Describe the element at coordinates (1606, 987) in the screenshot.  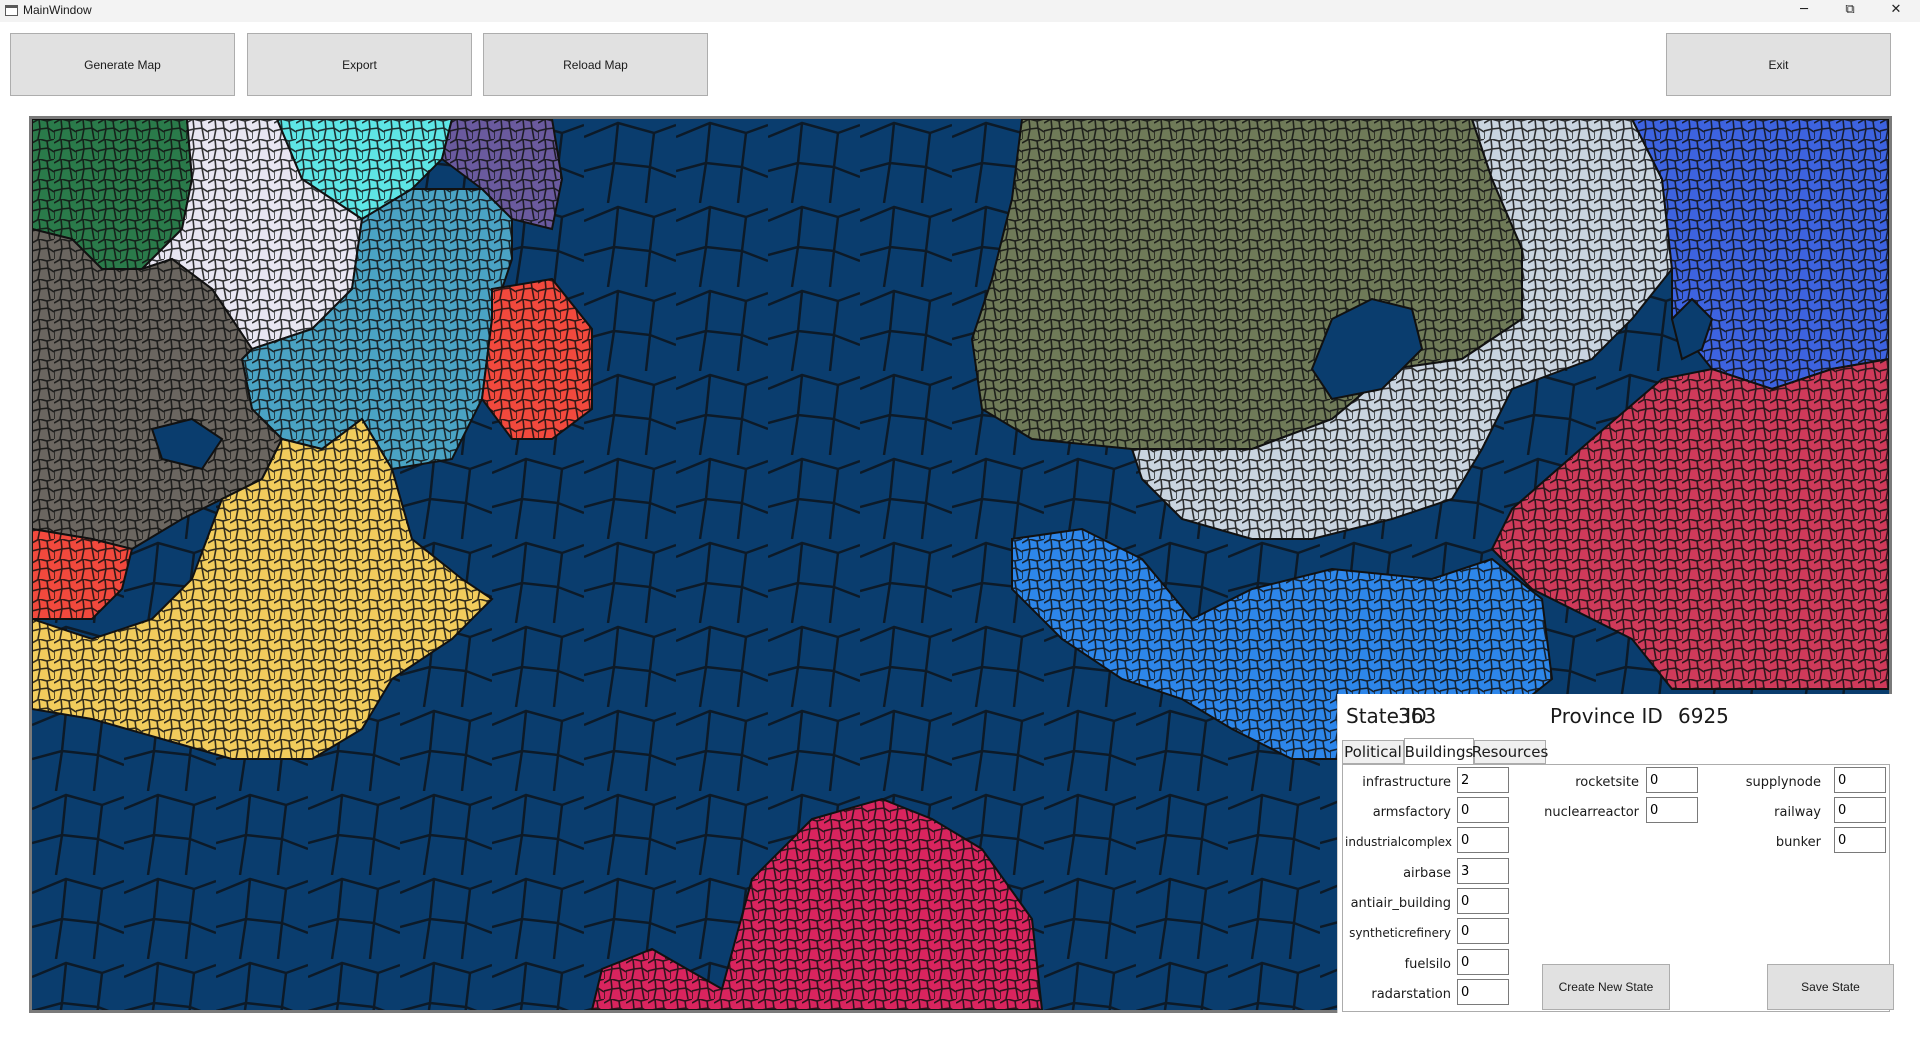
I see `create-new-state-button: Create New State` at that location.